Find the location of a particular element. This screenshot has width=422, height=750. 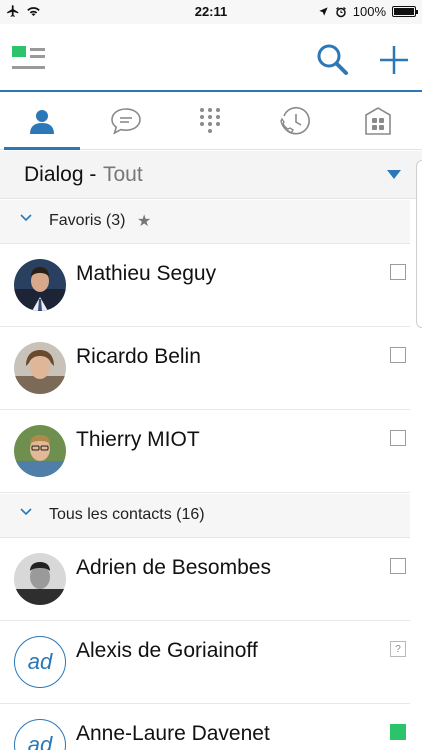

tab-dialpad is located at coordinates (210, 121).